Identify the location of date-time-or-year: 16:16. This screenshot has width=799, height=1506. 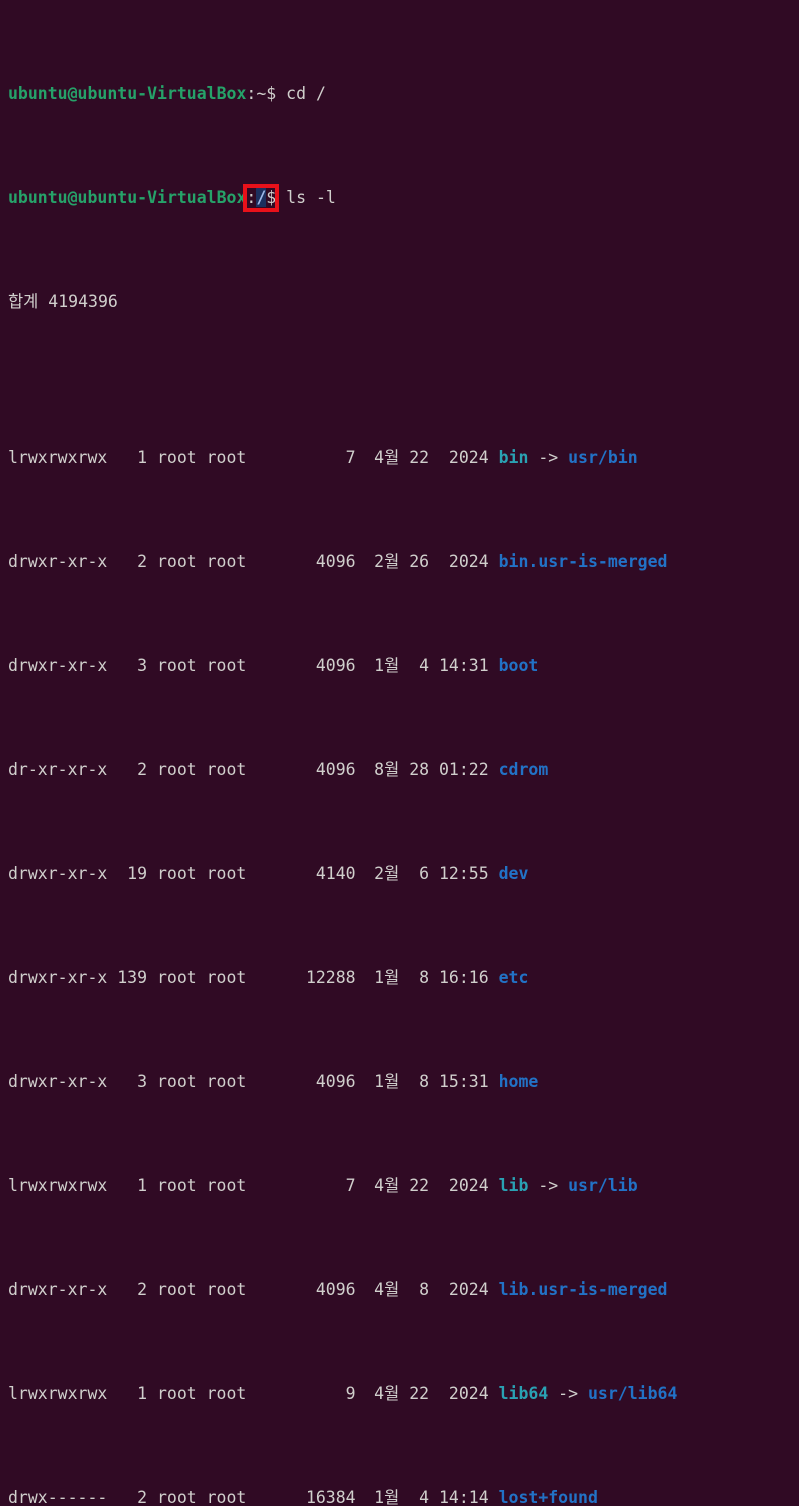
(464, 977).